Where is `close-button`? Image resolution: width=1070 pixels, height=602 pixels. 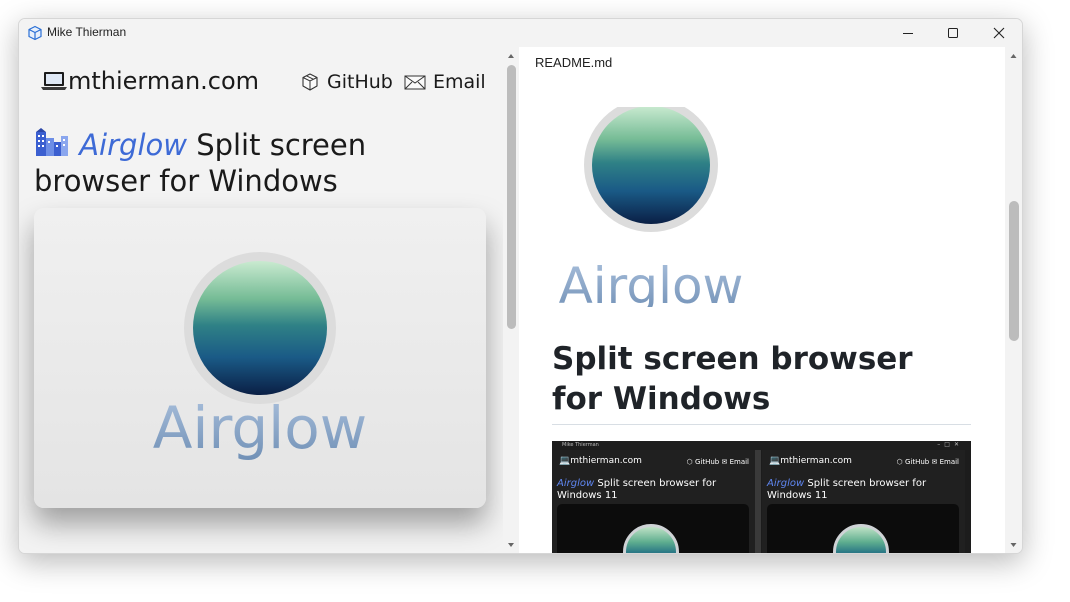
close-button is located at coordinates (999, 33).